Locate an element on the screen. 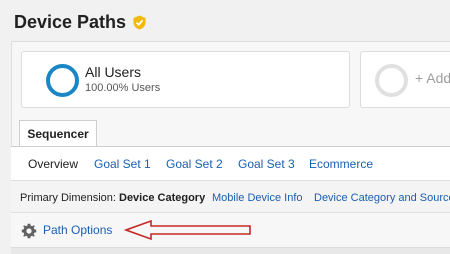 The height and width of the screenshot is (254, 450). empty-segment-ring-icon is located at coordinates (391, 80).